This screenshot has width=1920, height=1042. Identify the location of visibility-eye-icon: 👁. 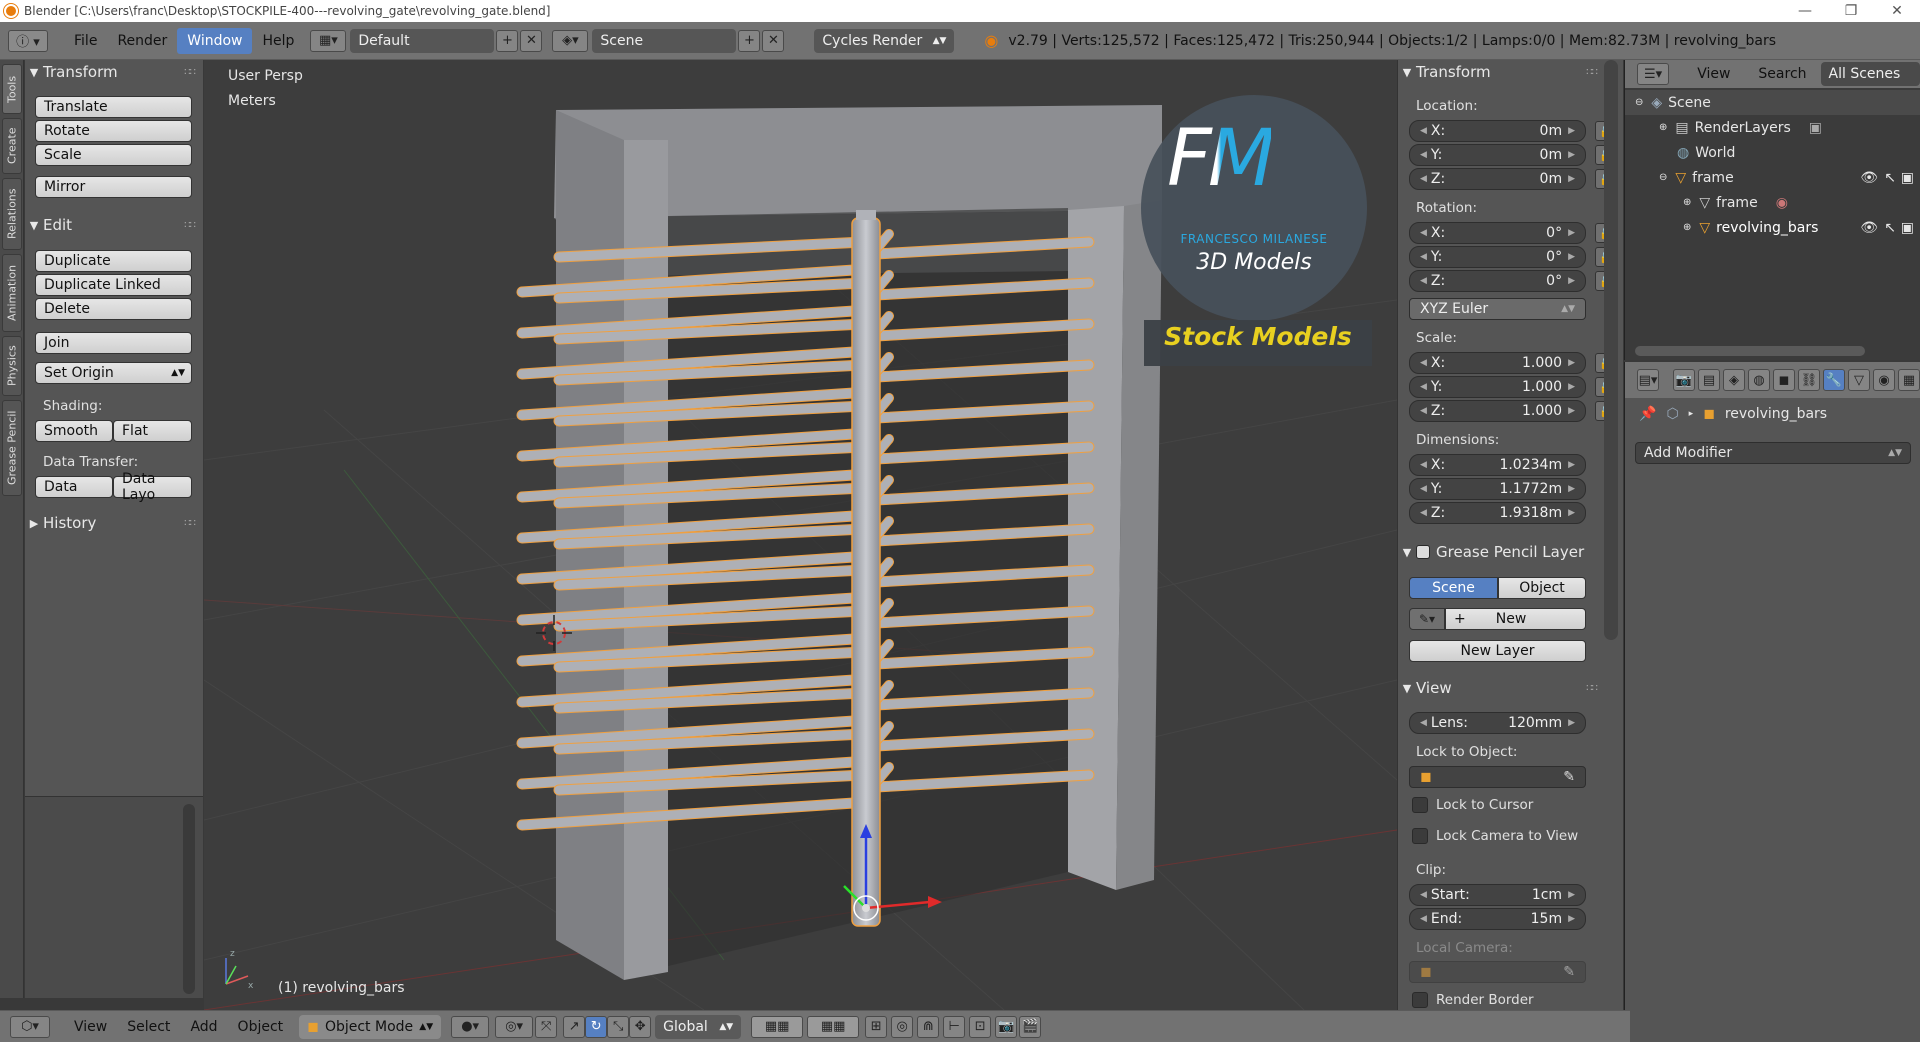
(1869, 178).